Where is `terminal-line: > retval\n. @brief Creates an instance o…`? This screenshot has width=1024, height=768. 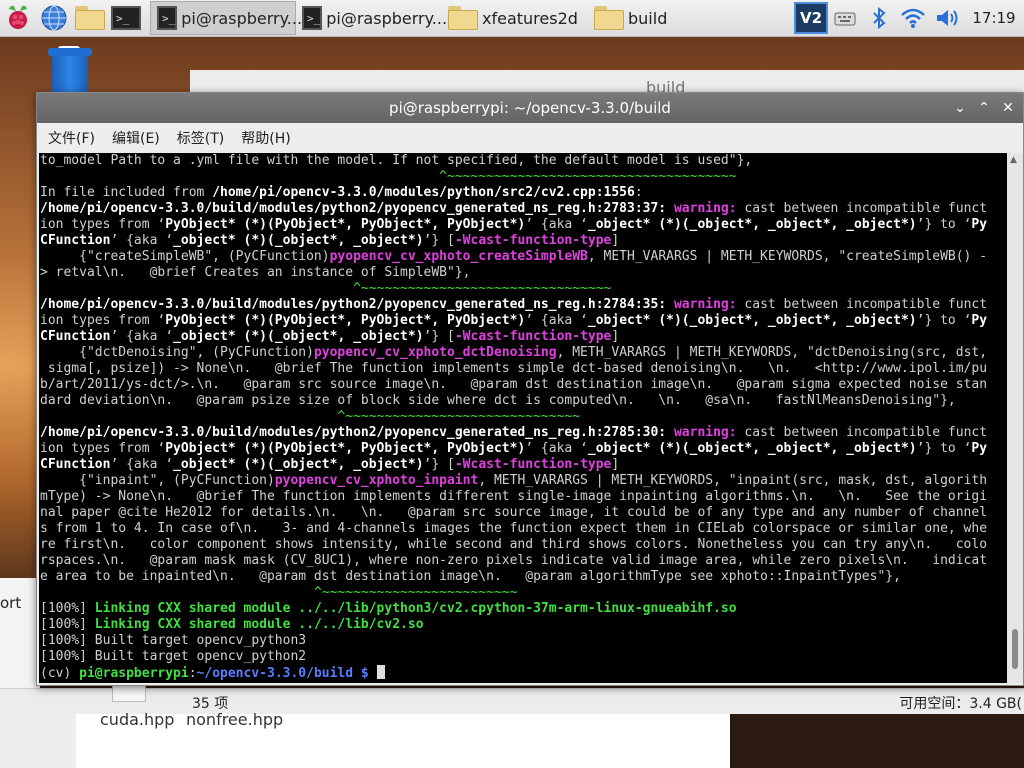 terminal-line: > retval\n. @brief Creates an instance o… is located at coordinates (513, 273).